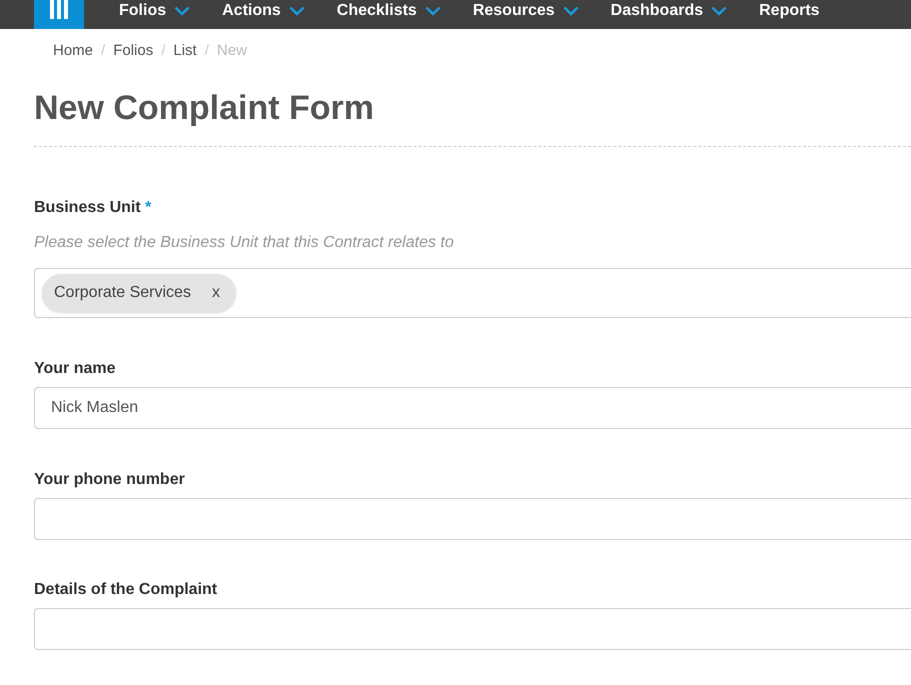 The width and height of the screenshot is (911, 685). I want to click on help-text: Please select the Business Unit that this Contract relates to, so click(244, 243).